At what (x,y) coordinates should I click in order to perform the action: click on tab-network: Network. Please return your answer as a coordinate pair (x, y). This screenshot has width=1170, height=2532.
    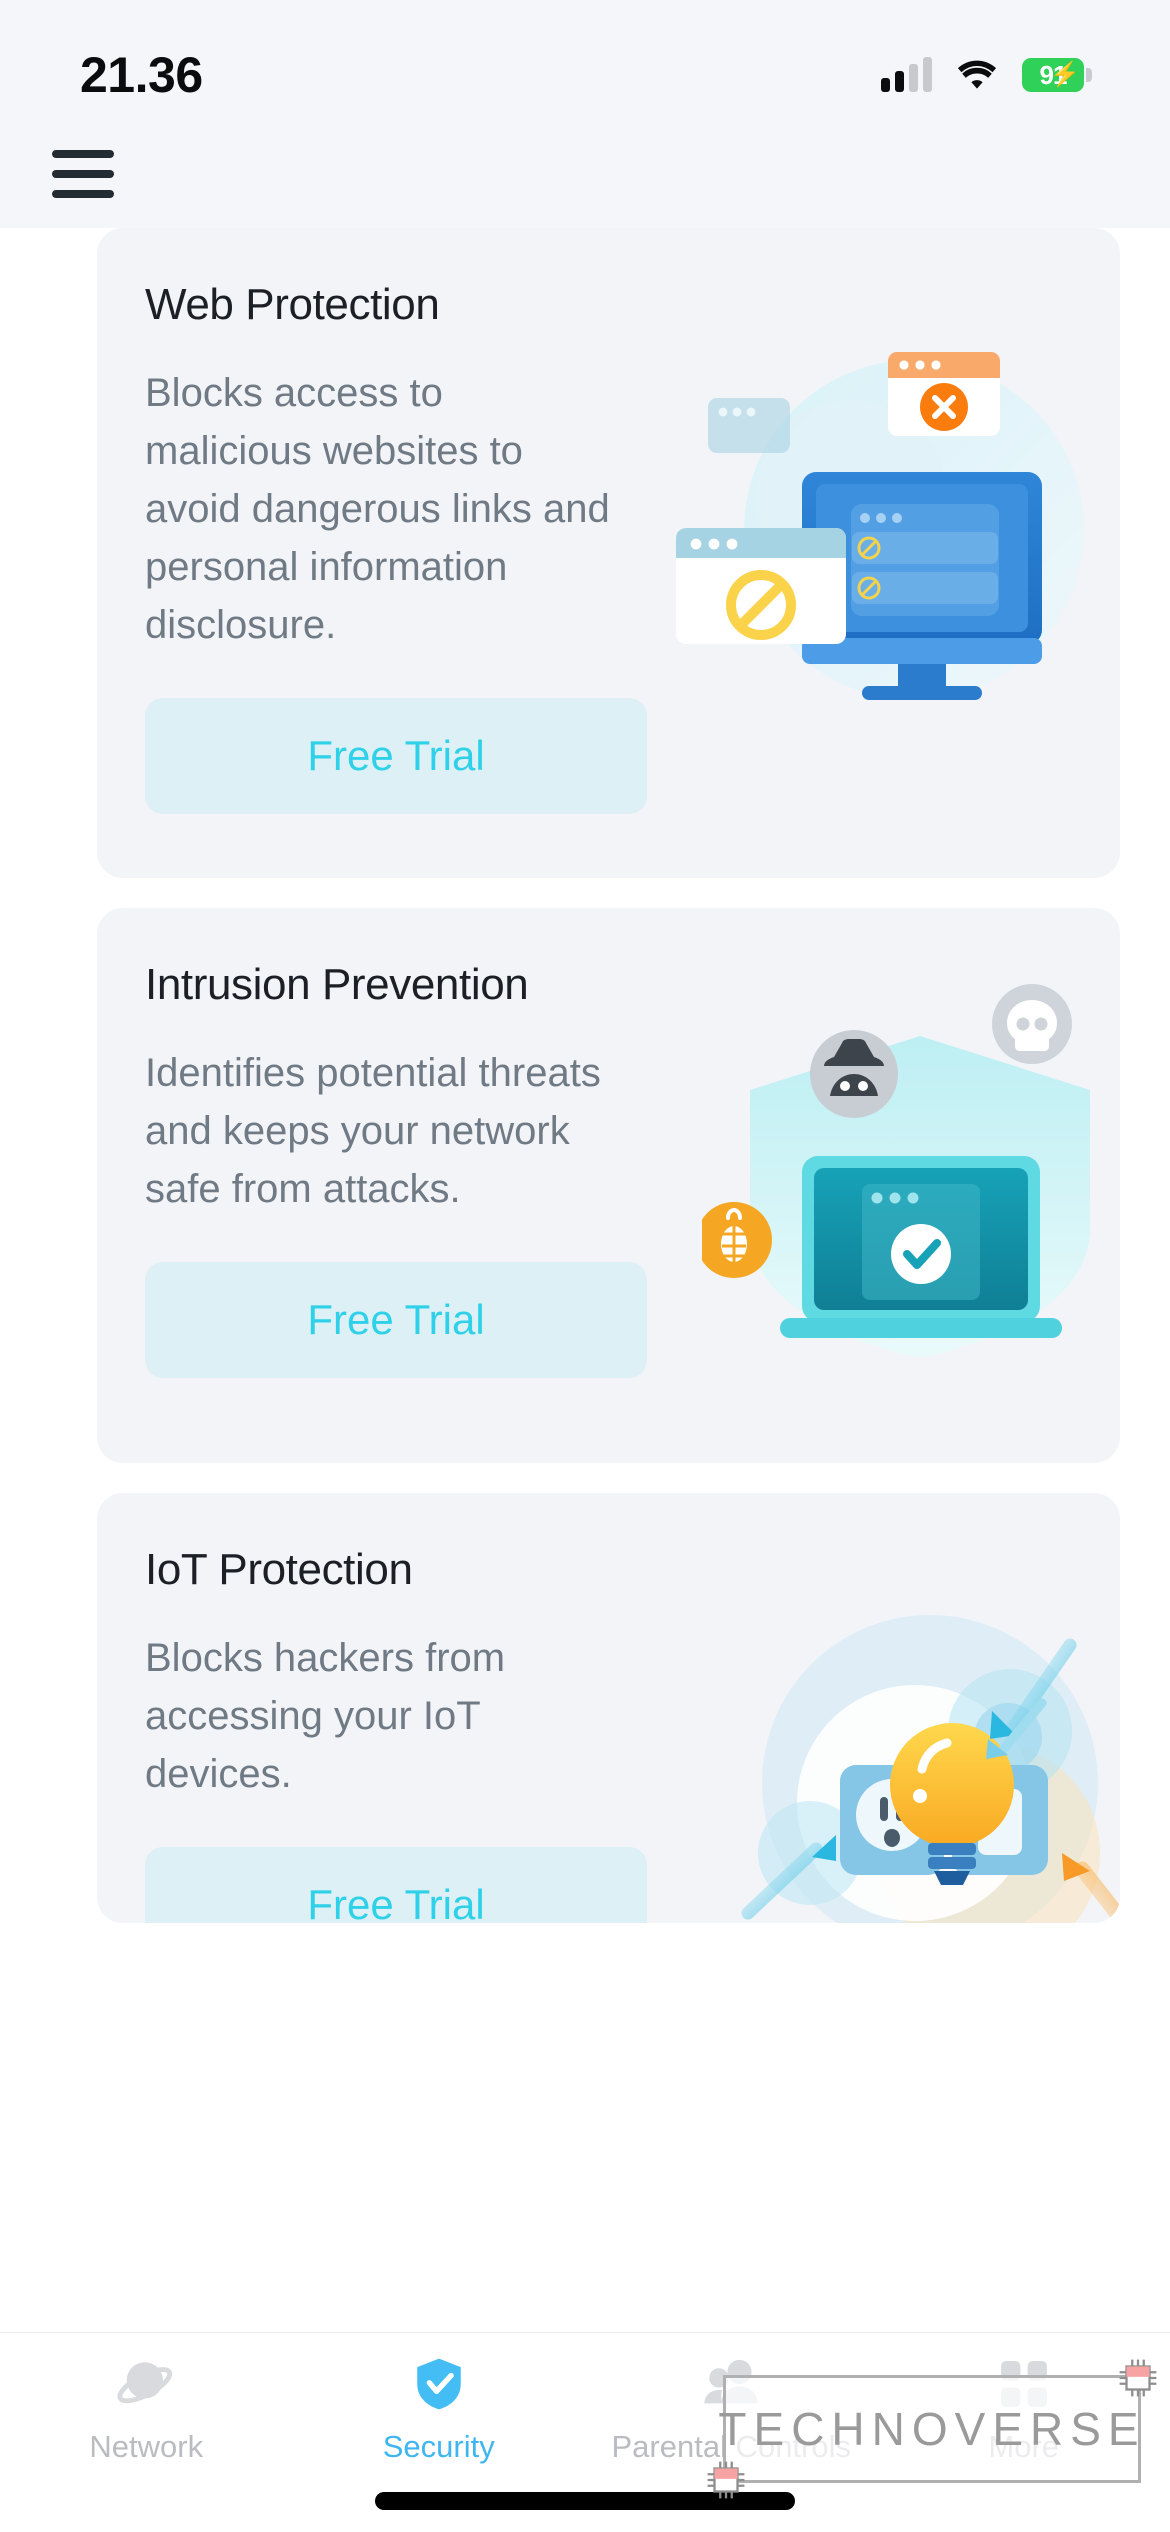
    Looking at the image, I should click on (146, 2410).